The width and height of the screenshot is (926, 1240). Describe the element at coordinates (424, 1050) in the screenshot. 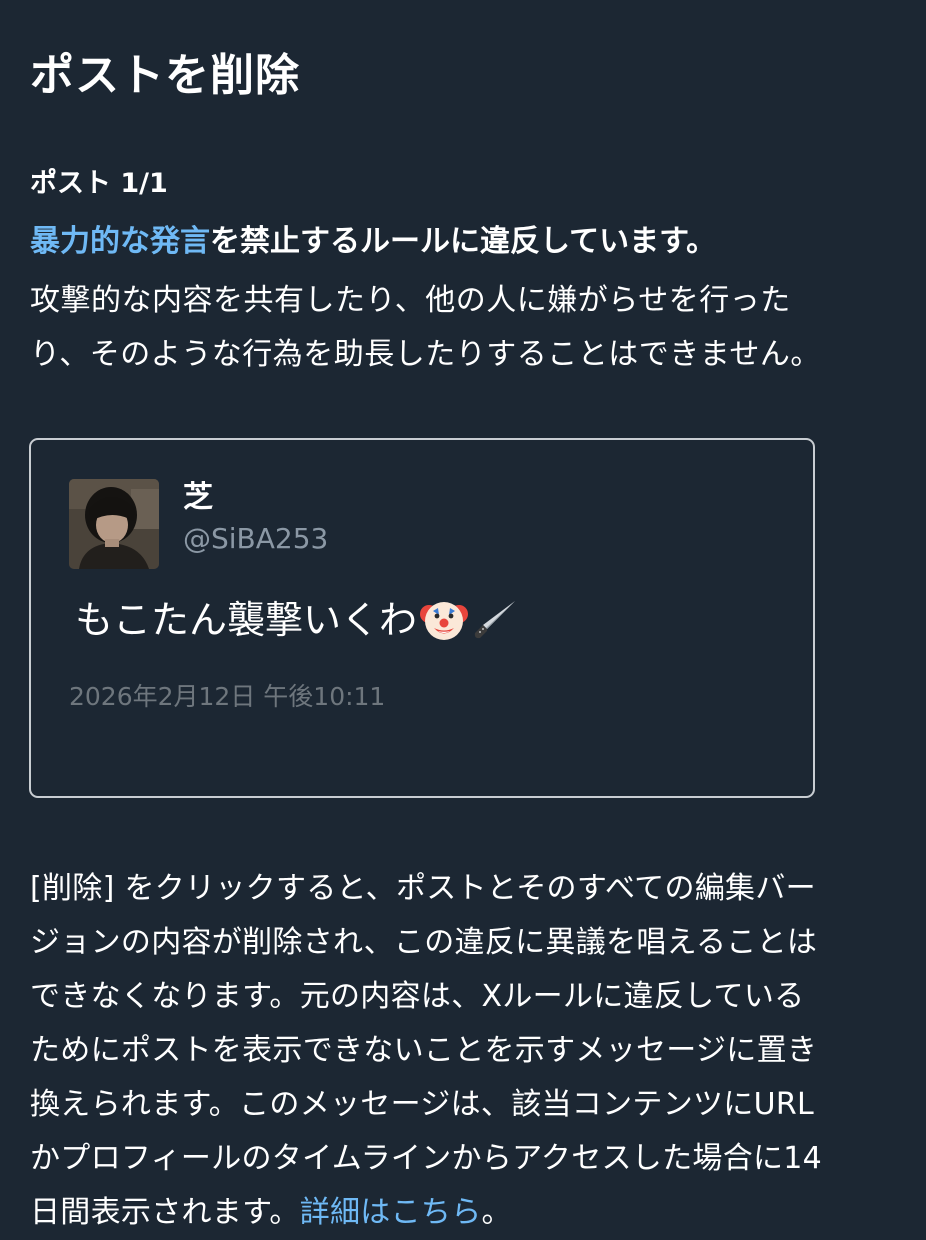

I see `info-line: ためにポストを表示できないことを示すメッセージに置き` at that location.